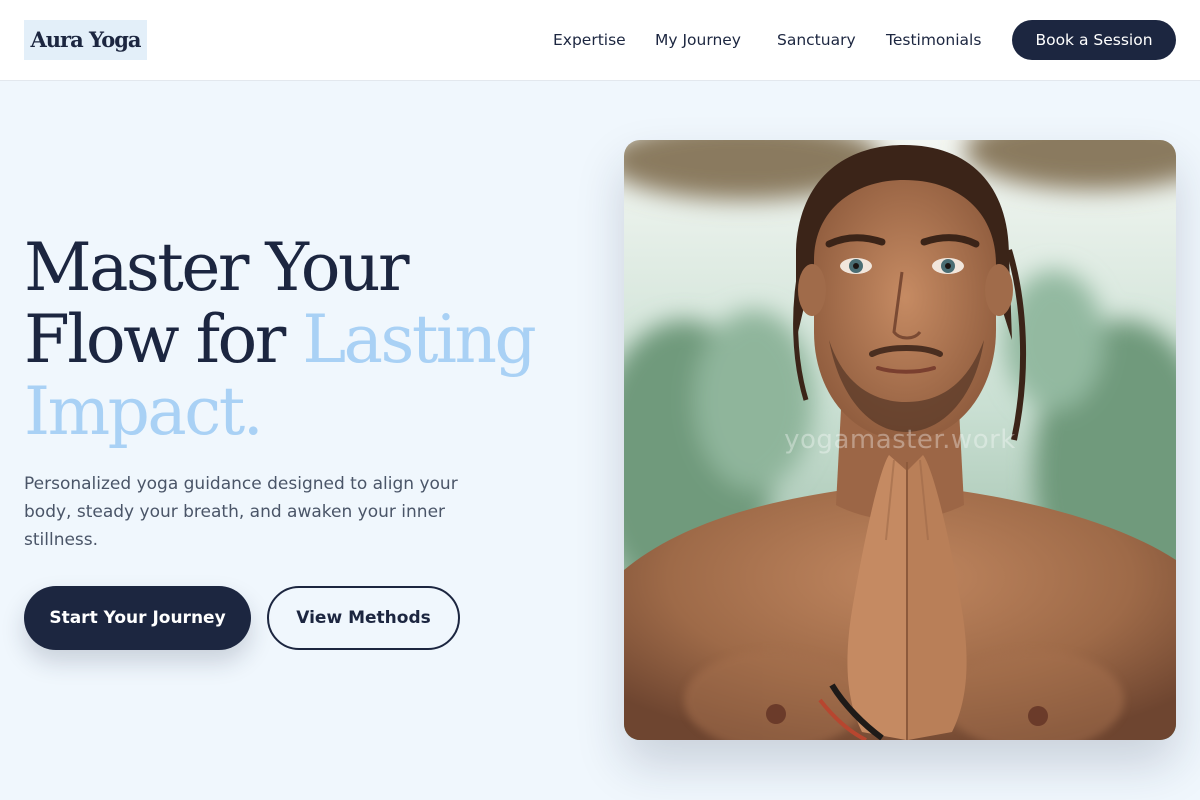 The width and height of the screenshot is (1200, 800). I want to click on hero-title: Master Your Flow for Lasting Impact., so click(314, 340).